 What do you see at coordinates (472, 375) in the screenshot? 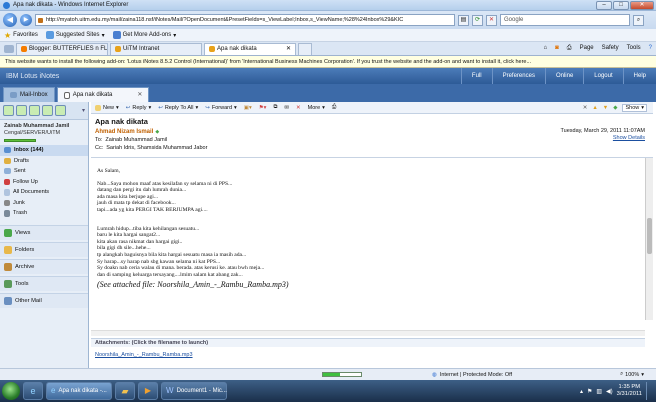
I see `security-zone: ◍ Internet | Protected Mode: Off` at bounding box center [472, 375].